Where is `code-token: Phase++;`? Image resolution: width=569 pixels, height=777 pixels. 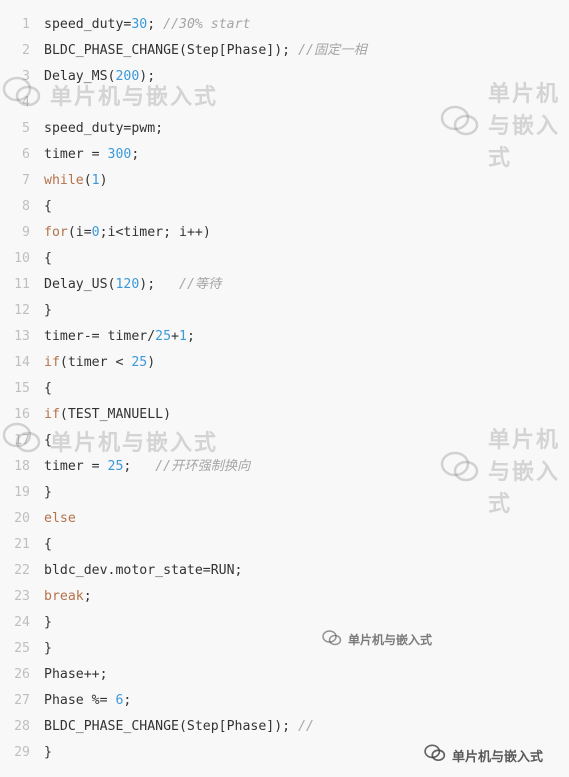
code-token: Phase++; is located at coordinates (76, 674).